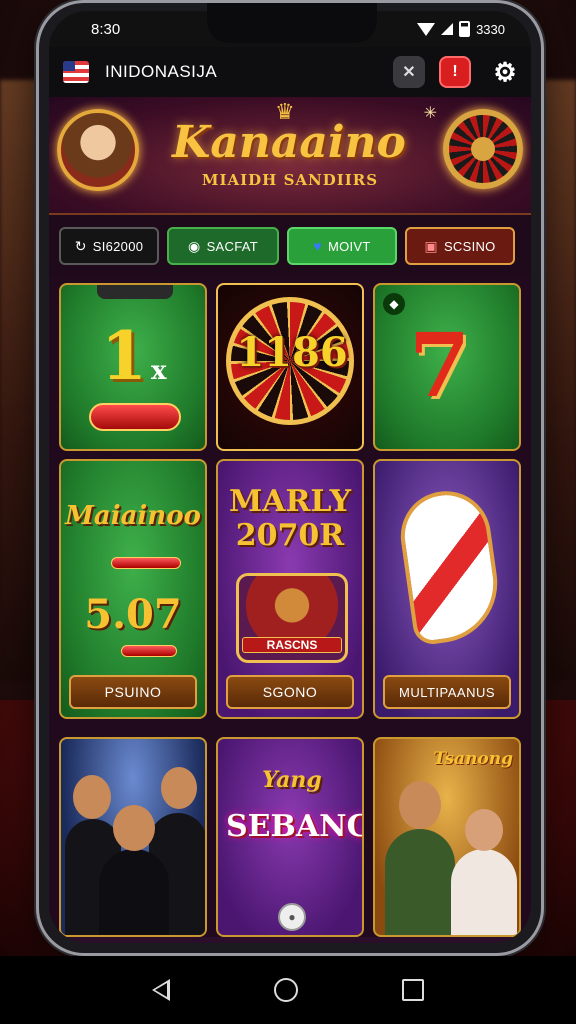 The image size is (576, 1024). Describe the element at coordinates (290, 692) in the screenshot. I see `play-button: SGONO` at that location.